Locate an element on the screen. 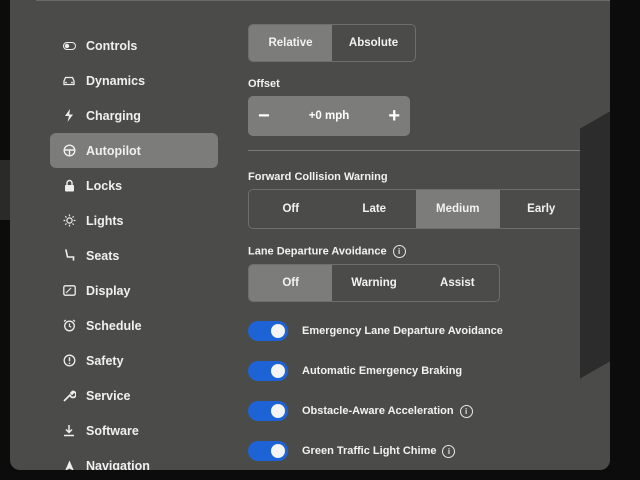 The height and width of the screenshot is (480, 640). speed-mode-absolute: Absolute is located at coordinates (373, 43).